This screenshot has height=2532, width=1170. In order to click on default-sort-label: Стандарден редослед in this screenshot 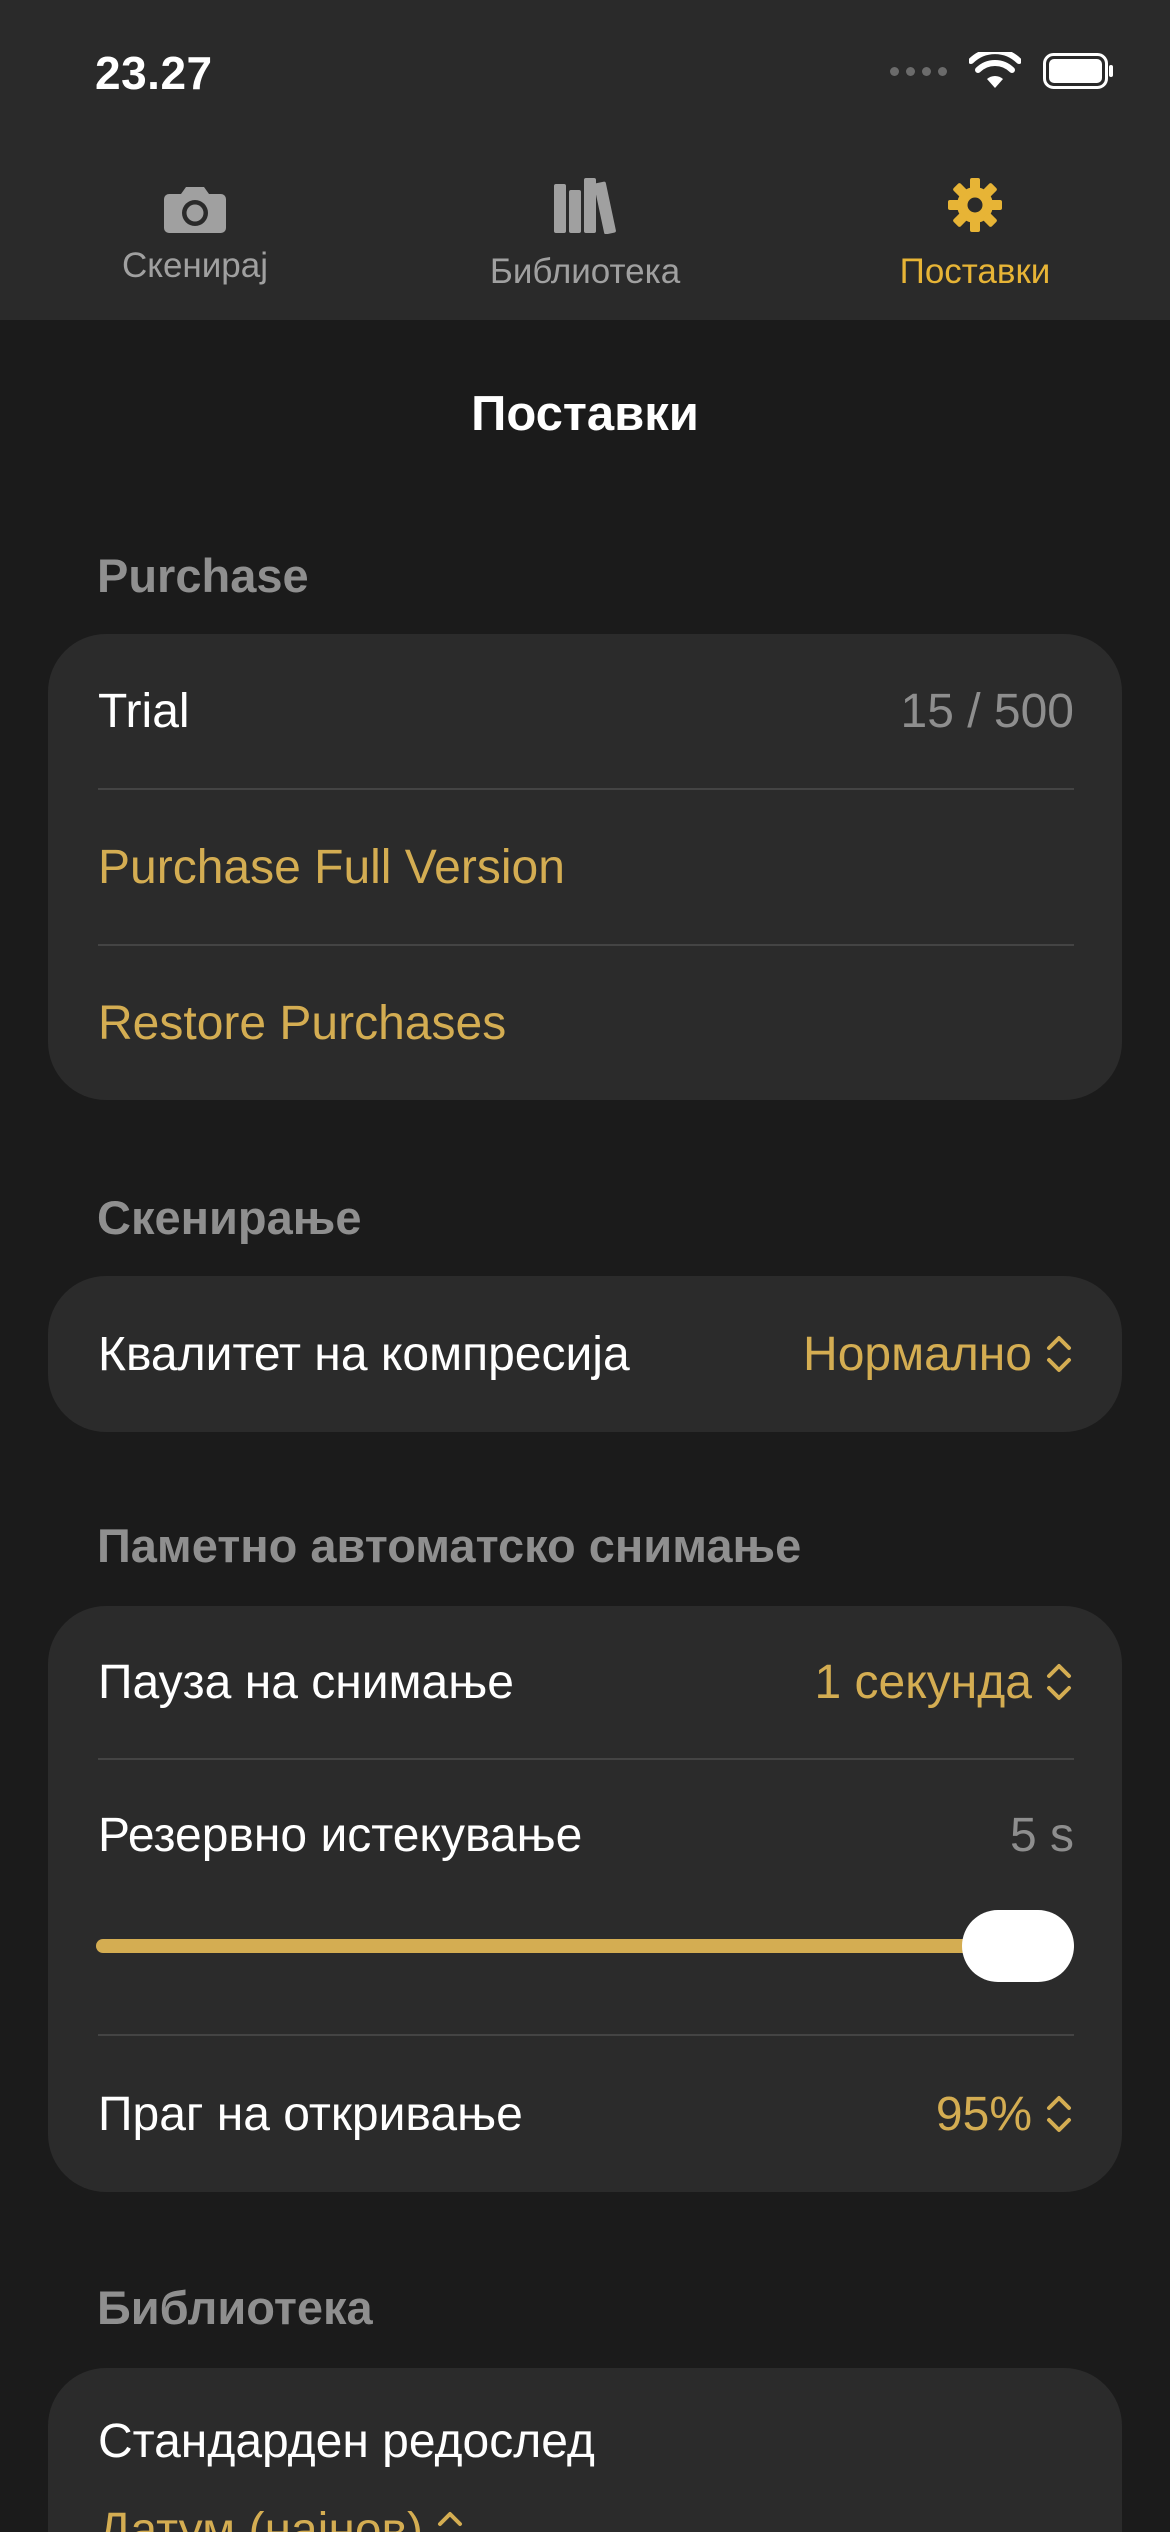, I will do `click(346, 2441)`.